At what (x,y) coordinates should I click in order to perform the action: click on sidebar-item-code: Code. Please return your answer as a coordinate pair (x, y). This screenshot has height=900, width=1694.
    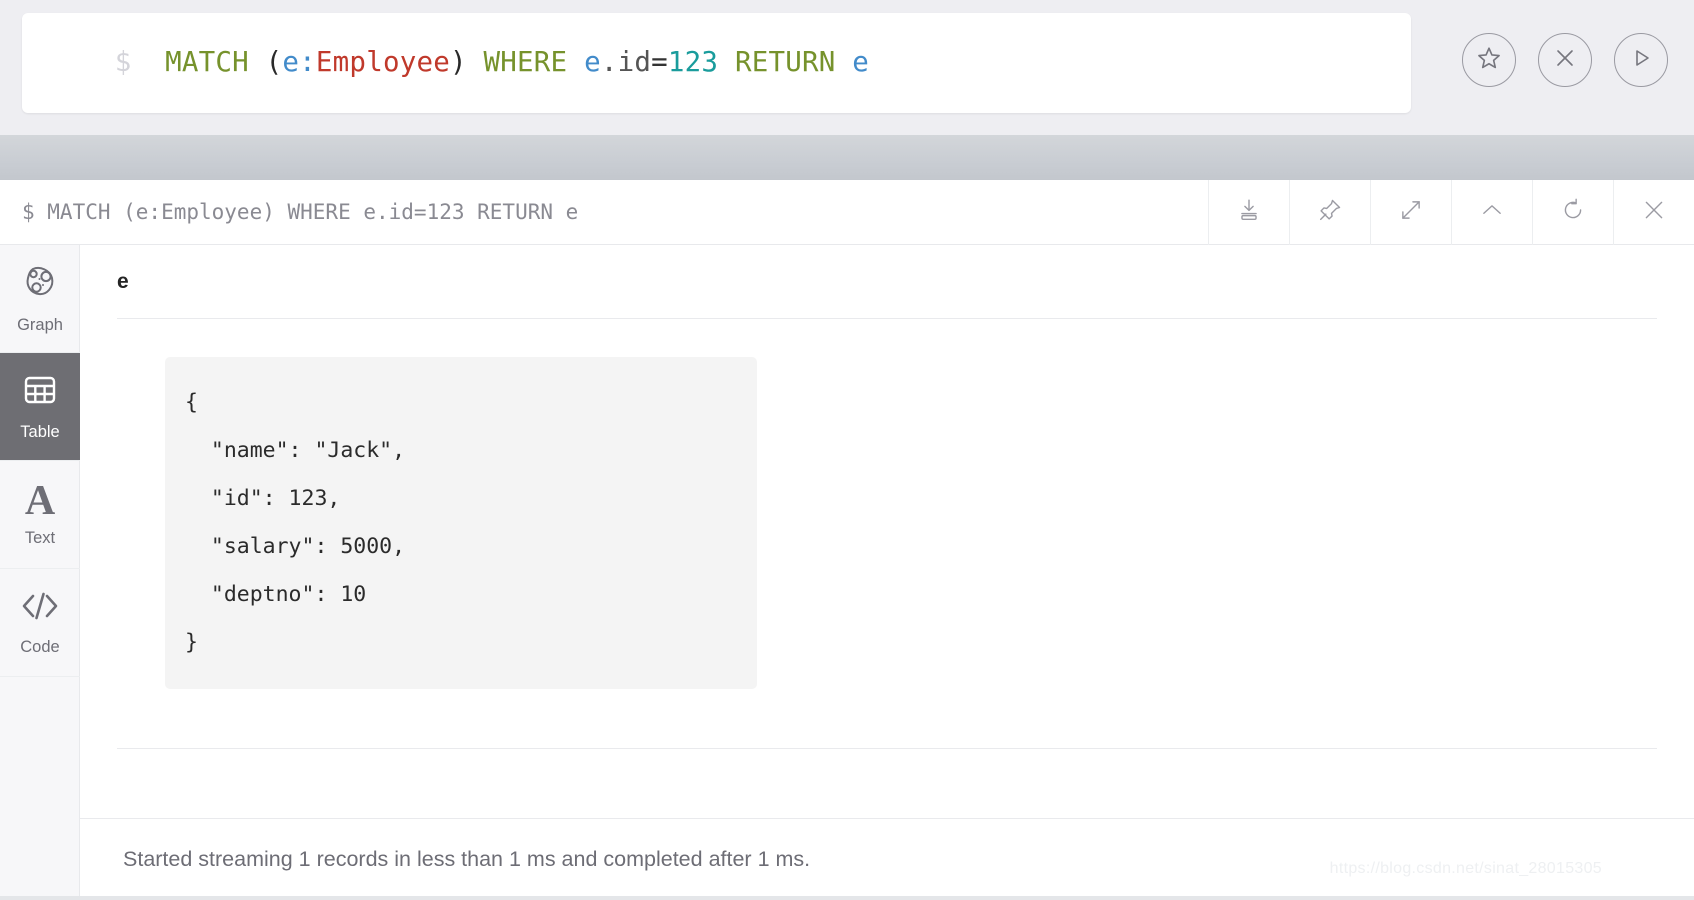
    Looking at the image, I should click on (40, 623).